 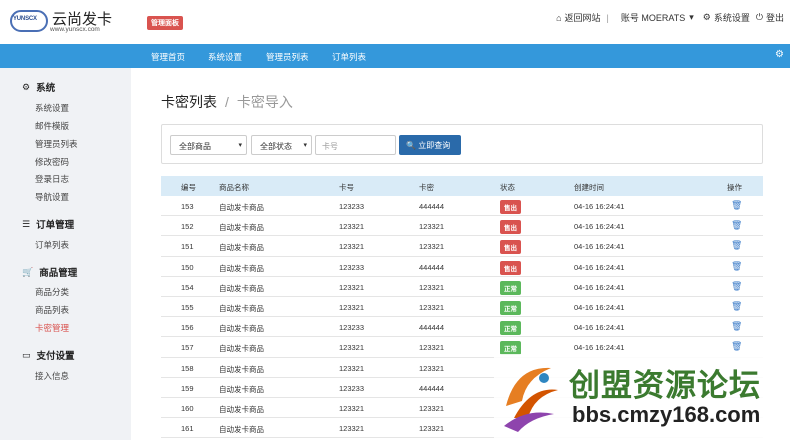 What do you see at coordinates (25, 19) in the screenshot?
I see `logo-badge-text: YUNSCX` at bounding box center [25, 19].